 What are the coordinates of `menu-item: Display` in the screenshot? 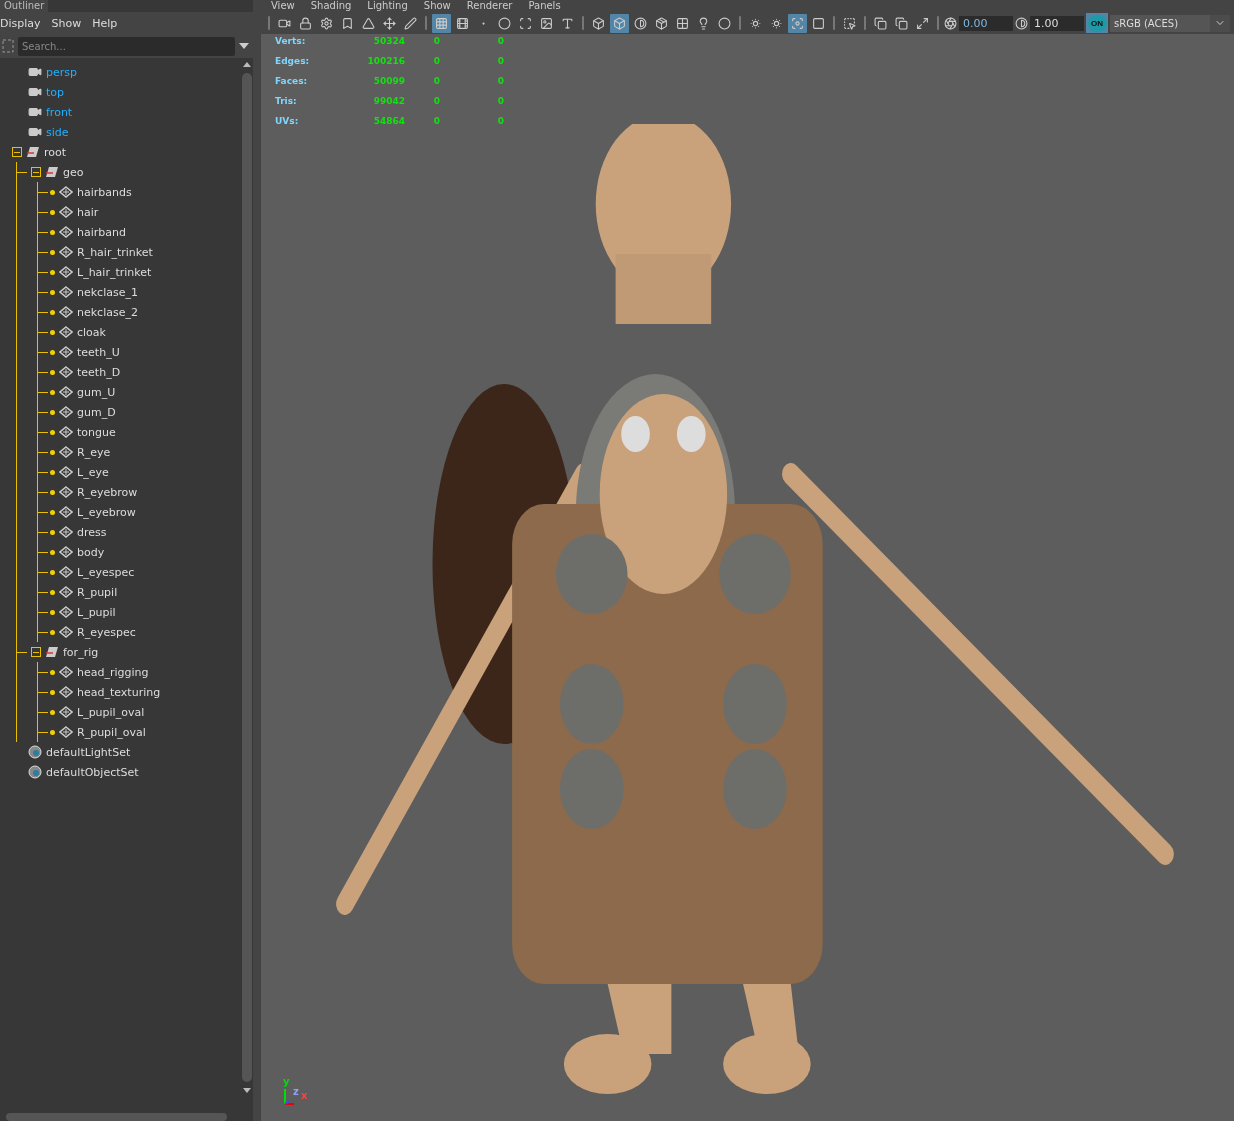 It's located at (26, 23).